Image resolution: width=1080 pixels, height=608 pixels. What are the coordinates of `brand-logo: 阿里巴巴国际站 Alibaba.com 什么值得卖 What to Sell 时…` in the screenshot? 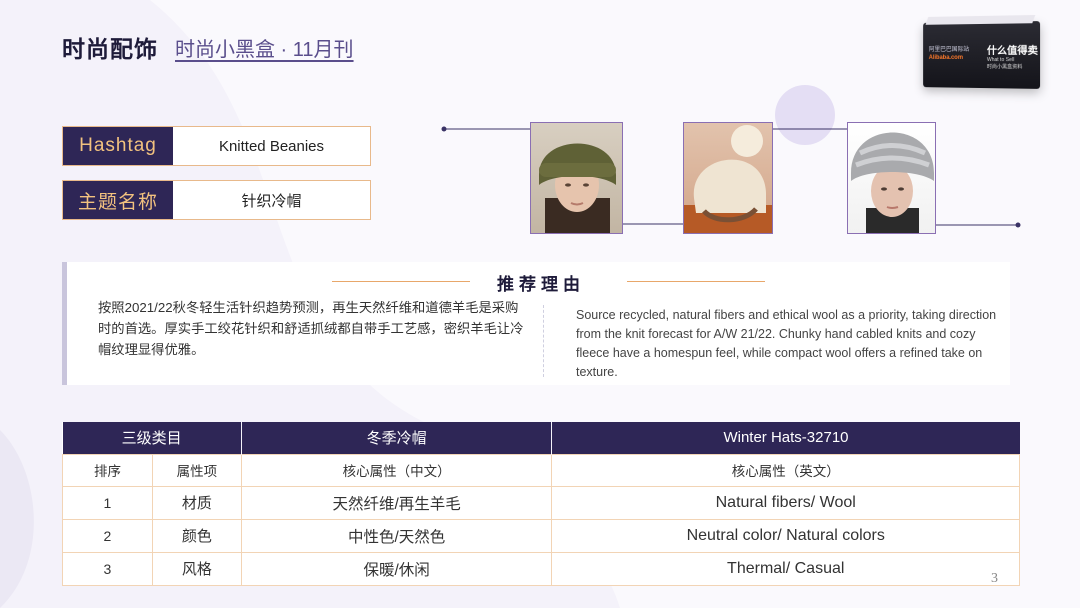 It's located at (982, 51).